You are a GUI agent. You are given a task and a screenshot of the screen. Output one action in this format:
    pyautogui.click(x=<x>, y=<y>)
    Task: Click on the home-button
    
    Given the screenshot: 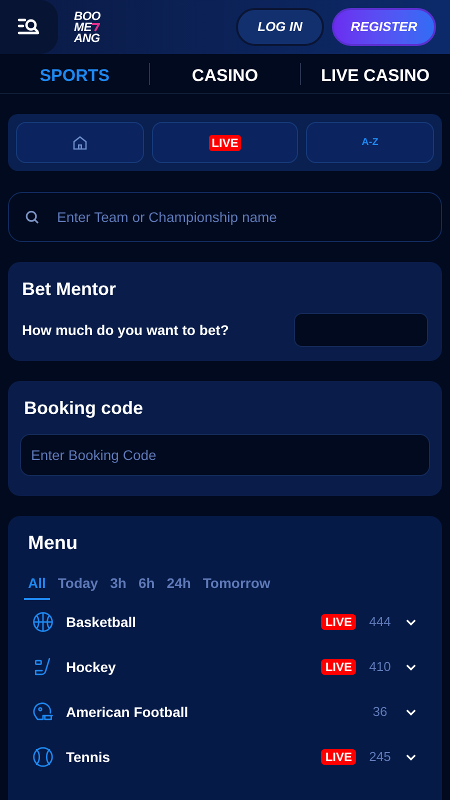 What is the action you would take?
    pyautogui.click(x=80, y=142)
    